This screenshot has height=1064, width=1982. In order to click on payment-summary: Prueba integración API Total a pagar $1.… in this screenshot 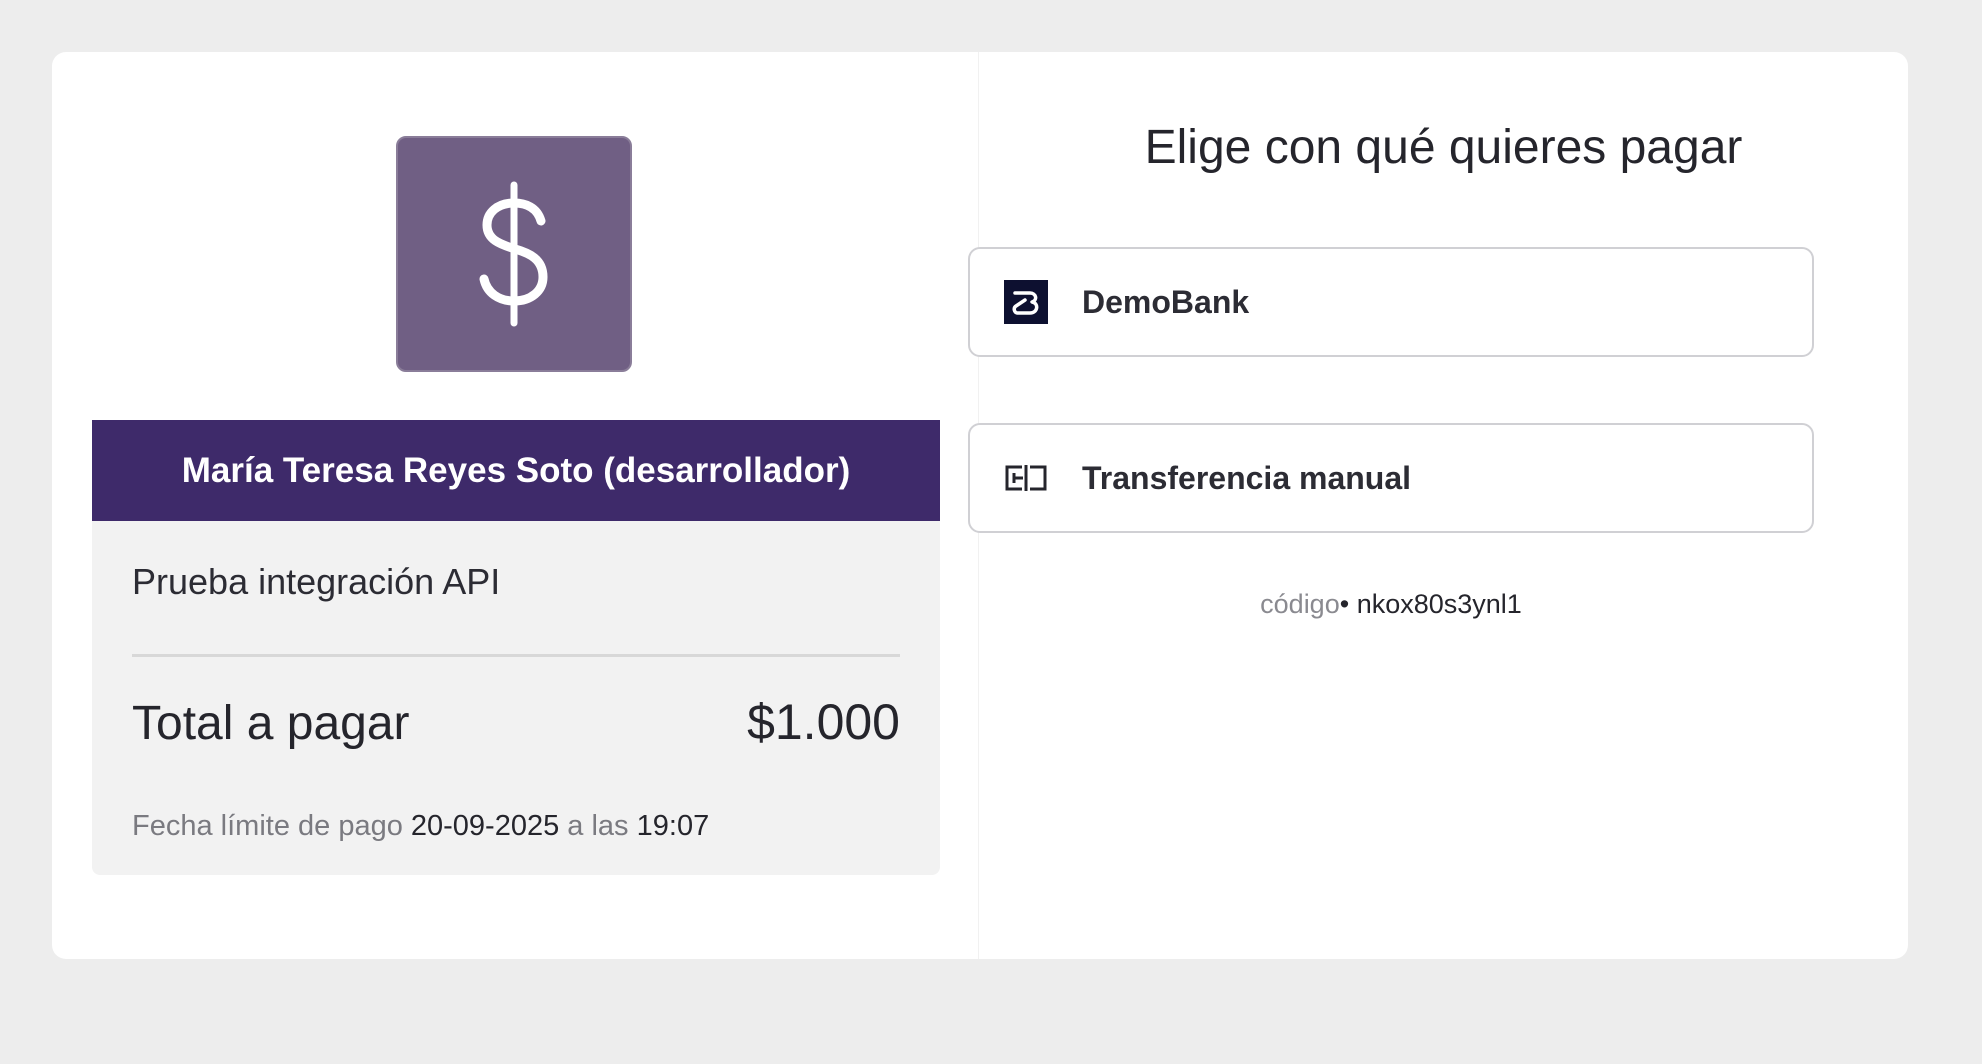, I will do `click(516, 698)`.